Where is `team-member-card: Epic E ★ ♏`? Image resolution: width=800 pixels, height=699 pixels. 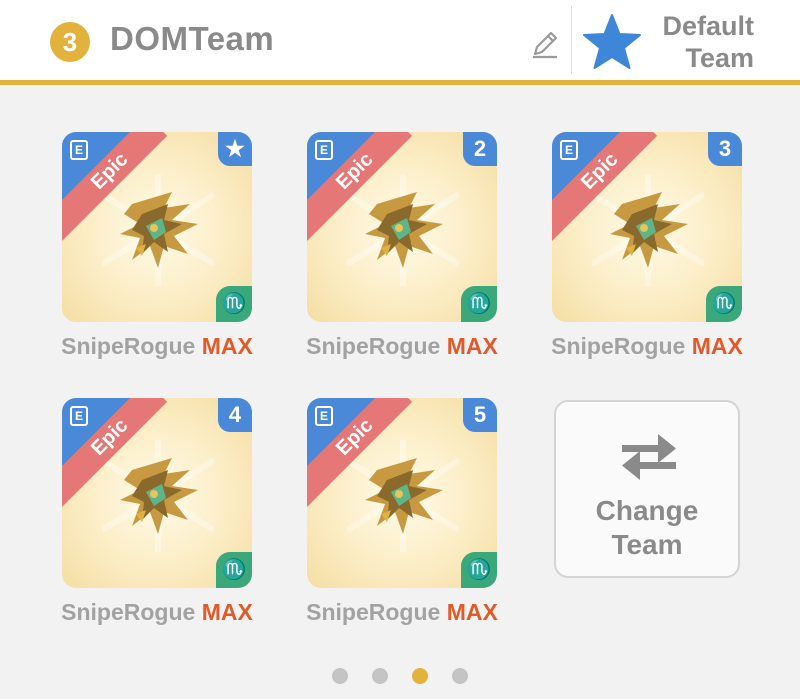 team-member-card: Epic E ★ ♏ is located at coordinates (157, 227).